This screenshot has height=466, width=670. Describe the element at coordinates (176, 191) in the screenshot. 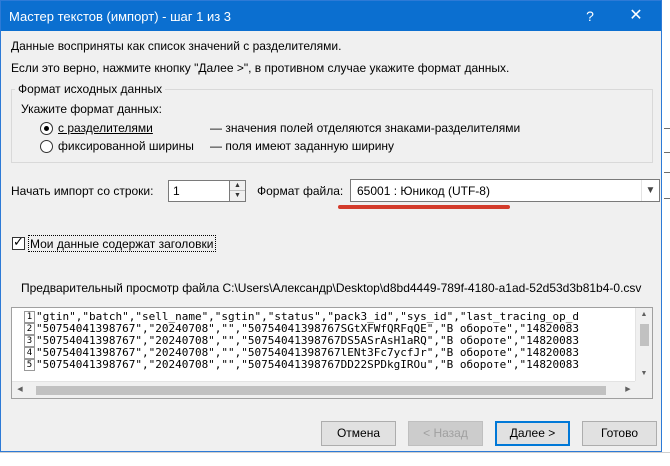

I see `start-row-value: 1` at that location.